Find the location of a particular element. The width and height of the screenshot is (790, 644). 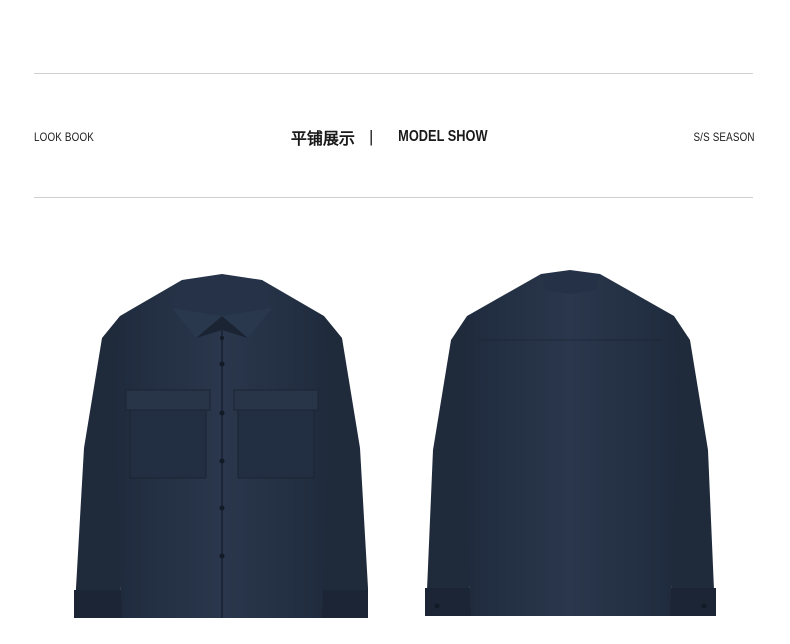

top-divider is located at coordinates (393, 73).